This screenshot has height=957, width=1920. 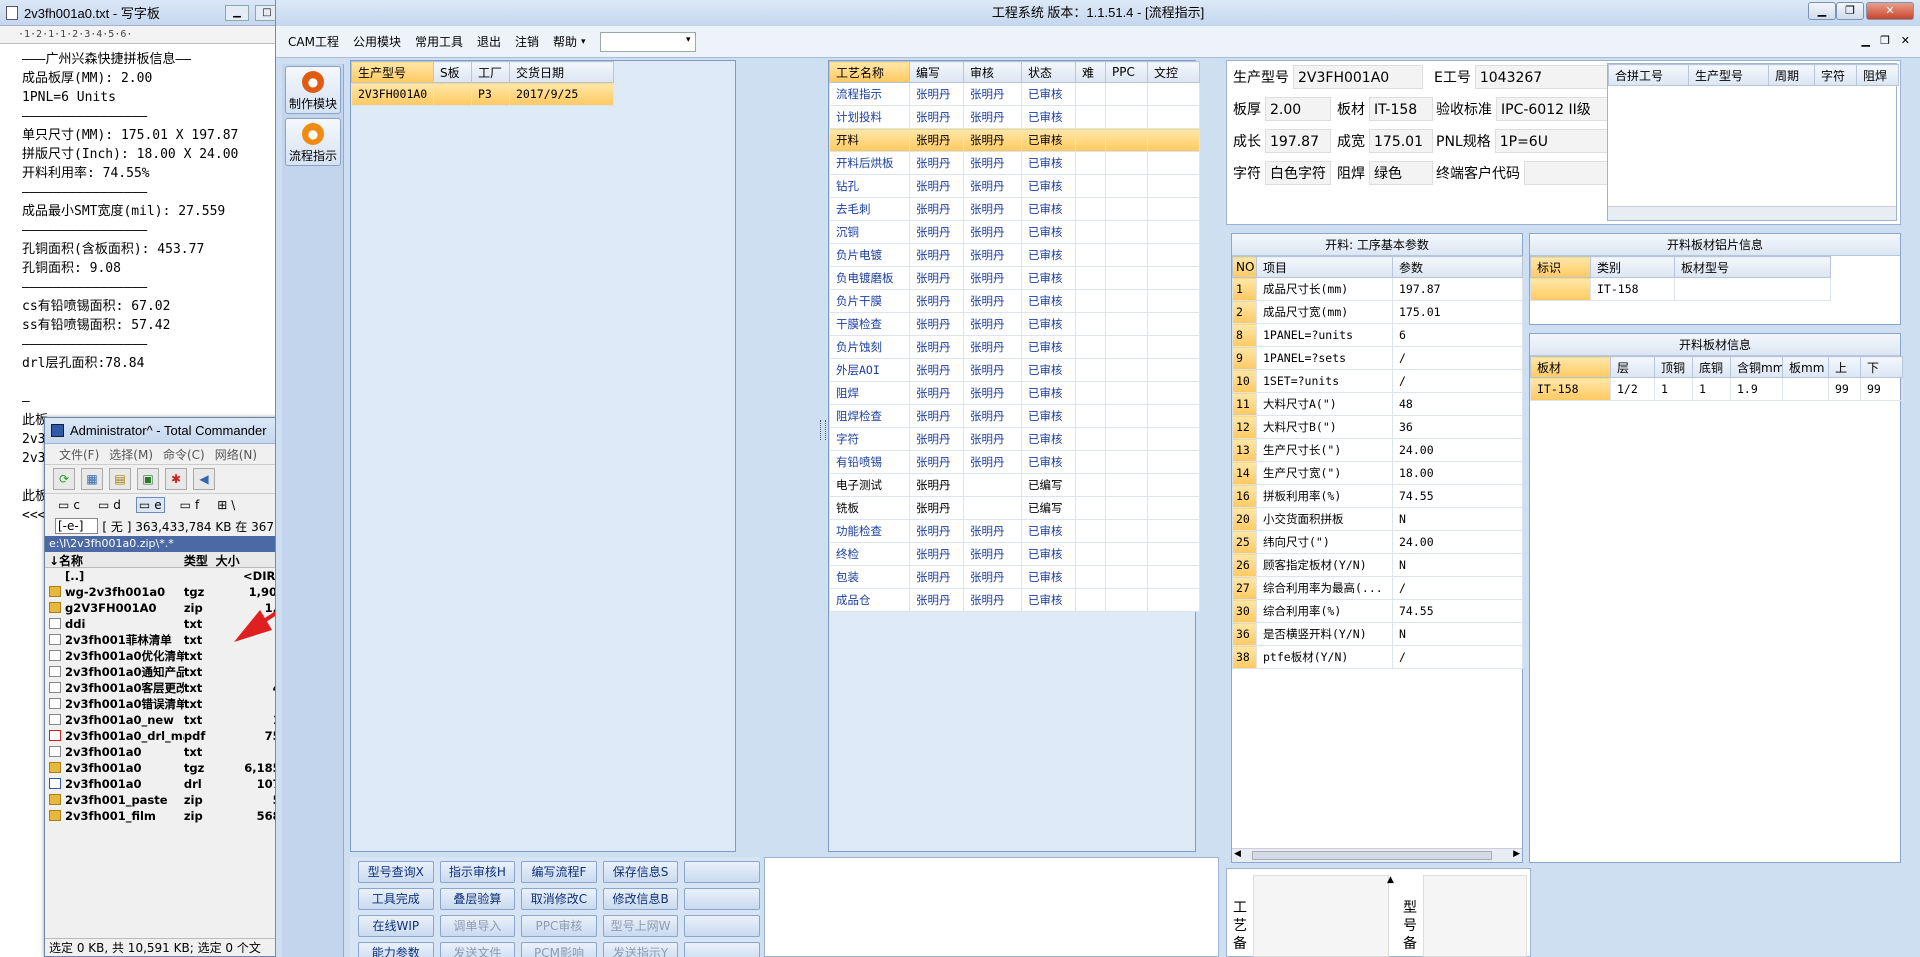 What do you see at coordinates (1457, 267) in the screenshot?
I see `col-param-value: 参数` at bounding box center [1457, 267].